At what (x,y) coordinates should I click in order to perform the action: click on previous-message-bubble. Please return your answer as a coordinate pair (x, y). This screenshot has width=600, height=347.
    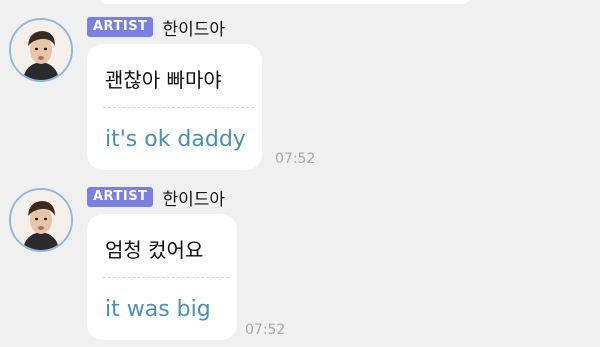
    Looking at the image, I should click on (285, 2).